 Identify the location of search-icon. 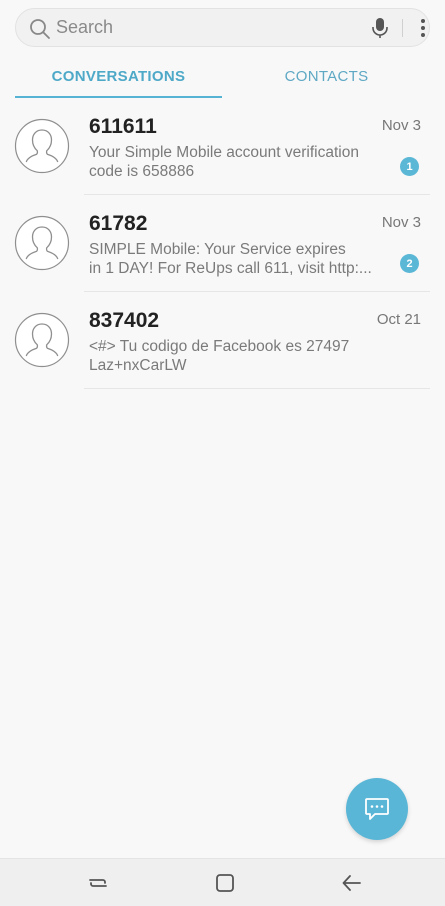
(40, 29).